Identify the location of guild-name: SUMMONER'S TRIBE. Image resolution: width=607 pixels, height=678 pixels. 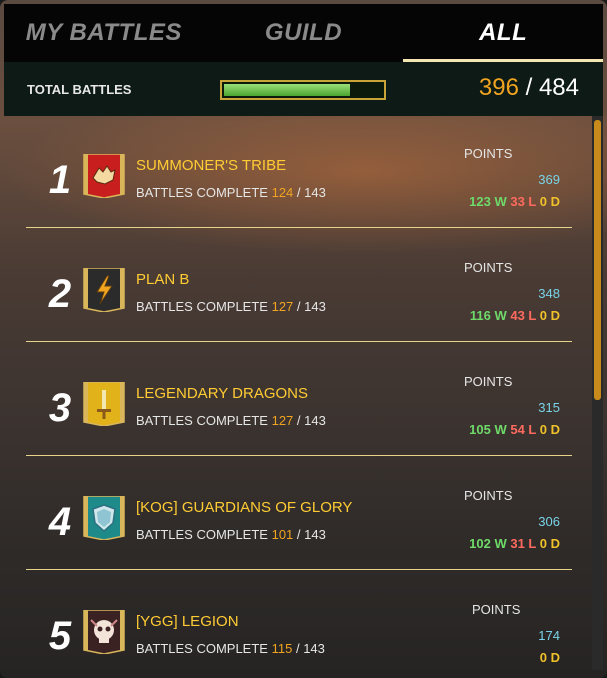
(211, 165).